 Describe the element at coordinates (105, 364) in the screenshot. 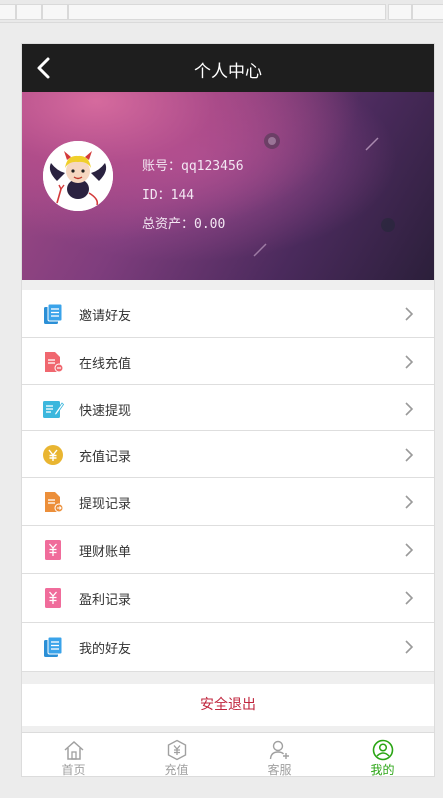

I see `menu-item-label: 在线充值` at that location.